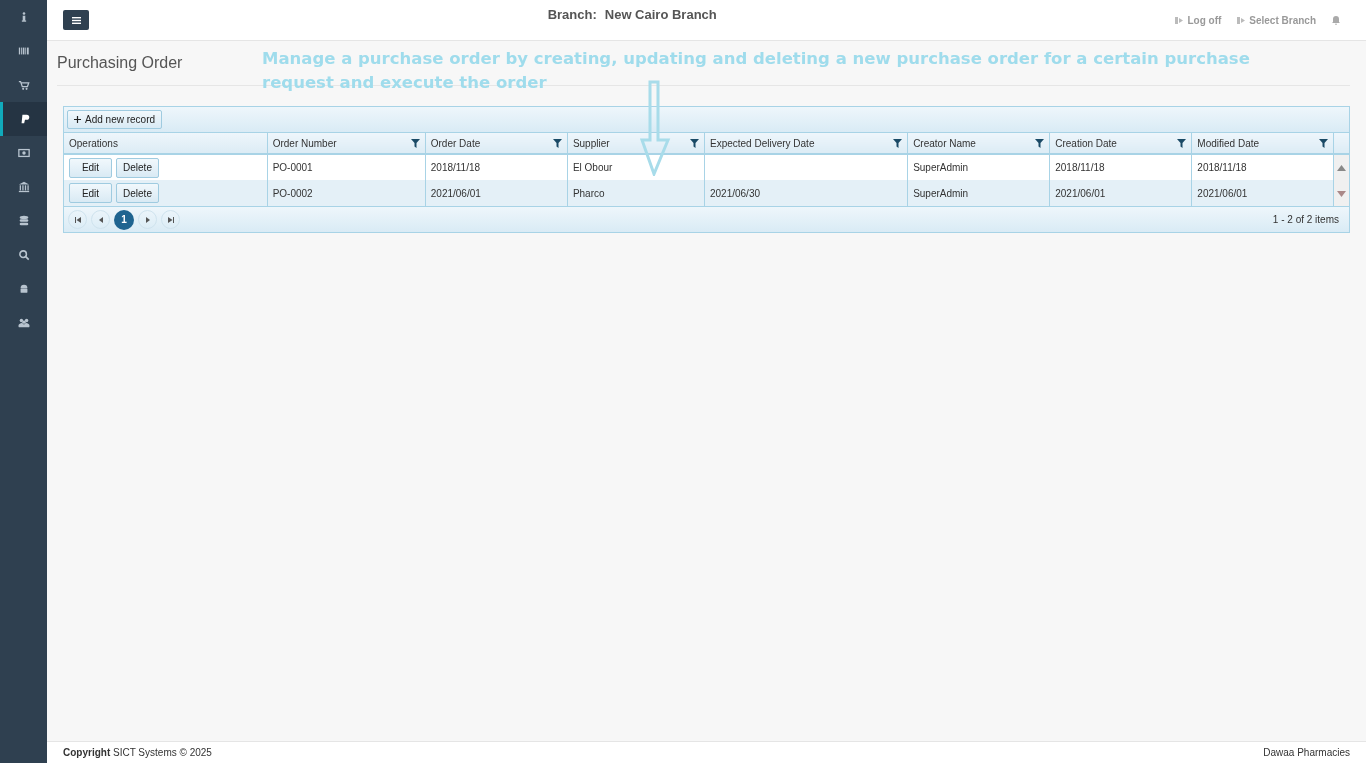 Image resolution: width=1366 pixels, height=763 pixels. What do you see at coordinates (23, 255) in the screenshot?
I see `search-icon` at bounding box center [23, 255].